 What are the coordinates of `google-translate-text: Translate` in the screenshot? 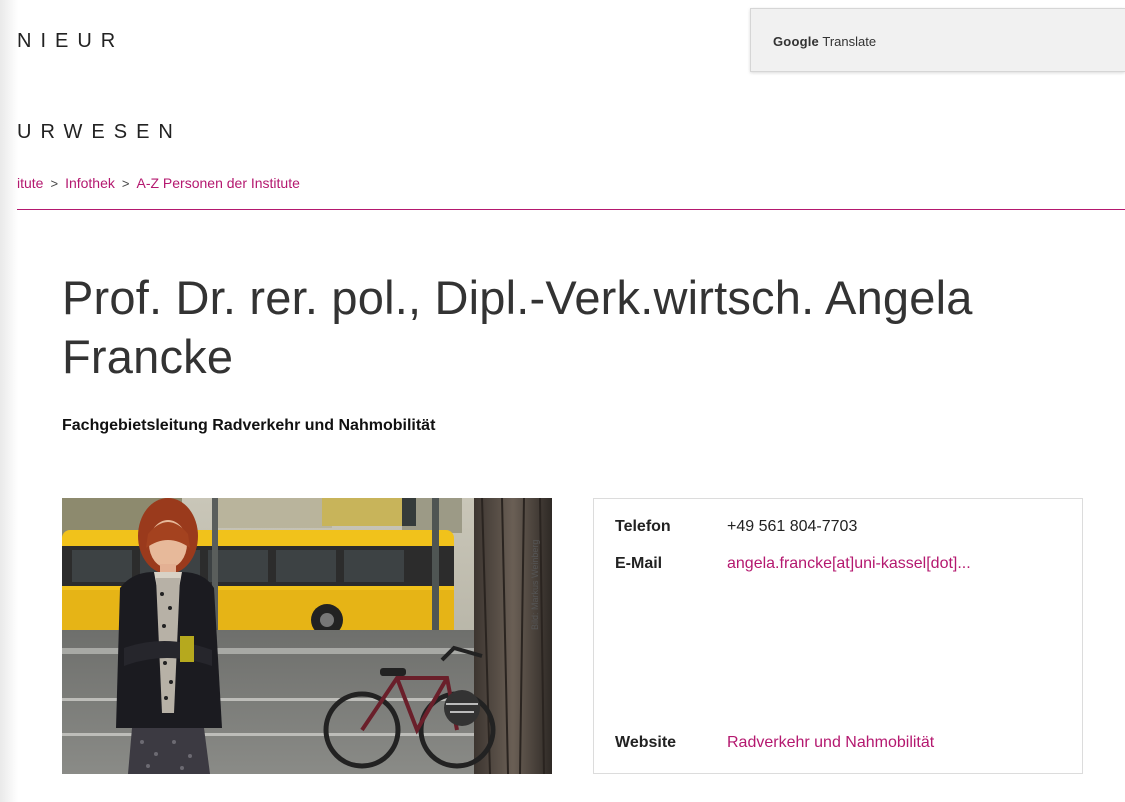 It's located at (849, 41).